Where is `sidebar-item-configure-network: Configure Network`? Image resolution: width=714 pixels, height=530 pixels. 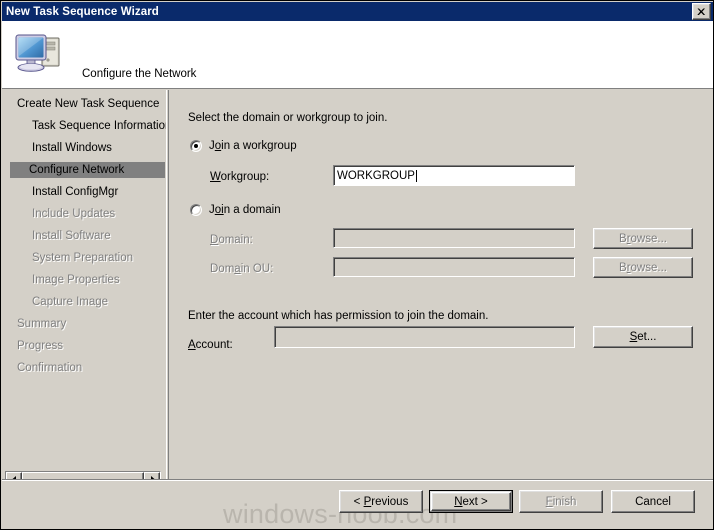
sidebar-item-configure-network: Configure Network is located at coordinates (87, 170).